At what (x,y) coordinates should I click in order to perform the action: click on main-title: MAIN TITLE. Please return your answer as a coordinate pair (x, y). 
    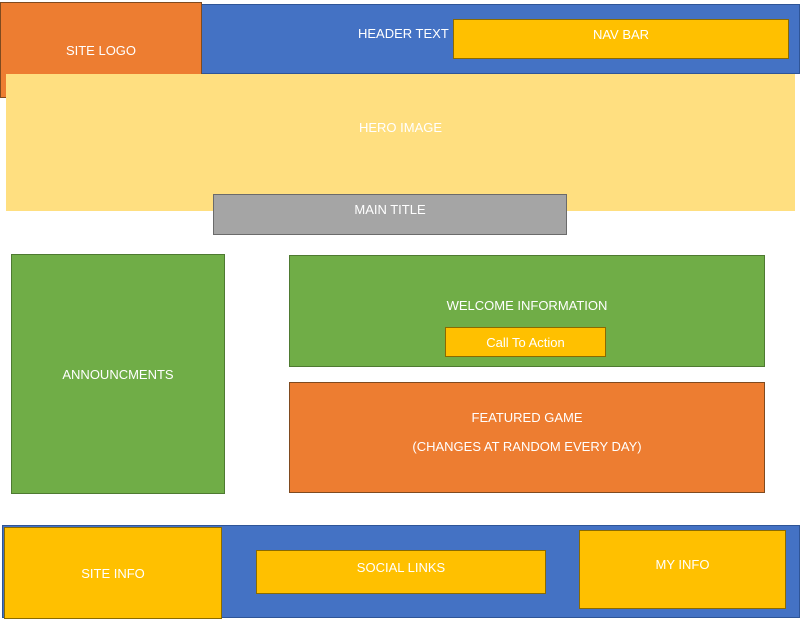
    Looking at the image, I should click on (390, 214).